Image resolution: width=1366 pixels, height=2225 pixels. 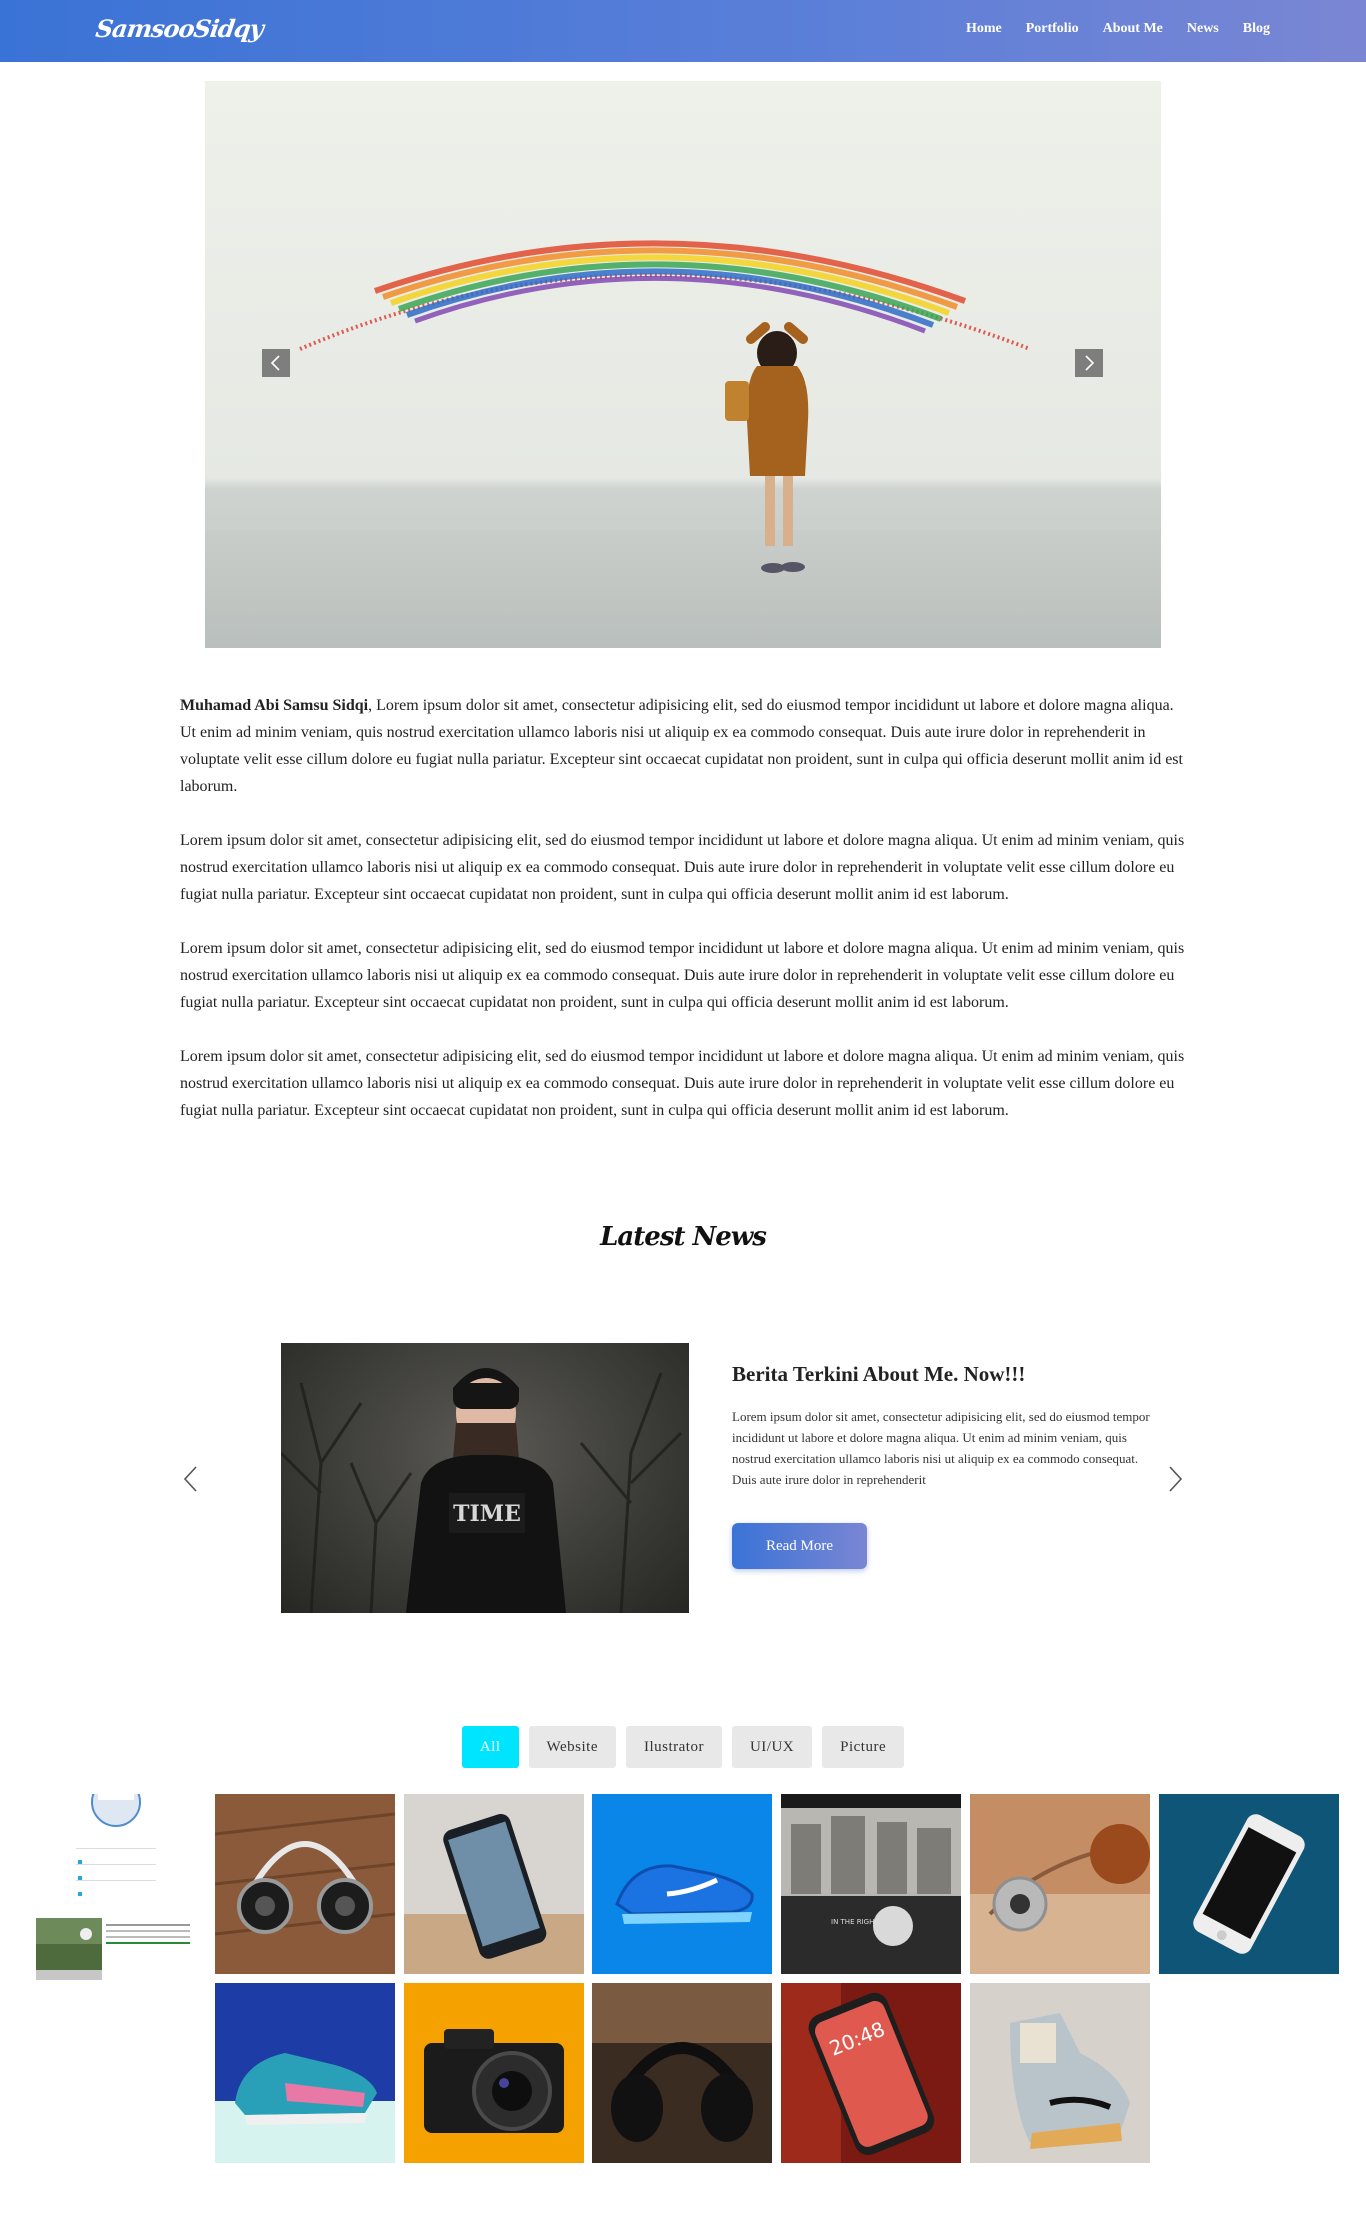 I want to click on author-name: Muhamad Abi Samsu Sidqi, so click(x=274, y=705).